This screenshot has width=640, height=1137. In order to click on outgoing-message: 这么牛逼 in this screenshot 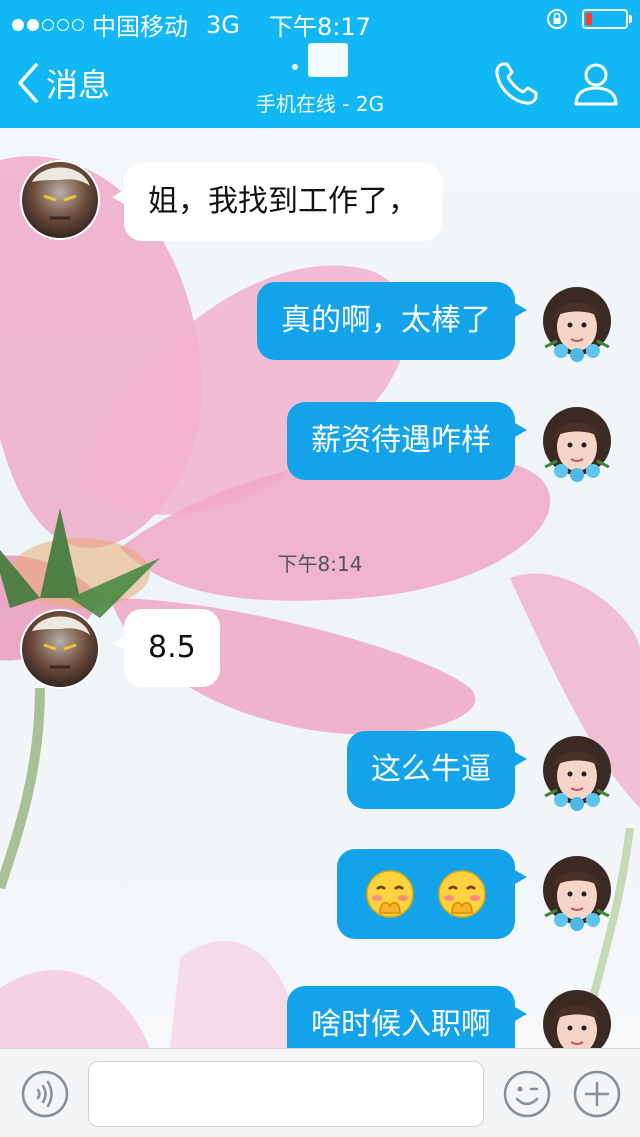, I will do `click(437, 770)`.